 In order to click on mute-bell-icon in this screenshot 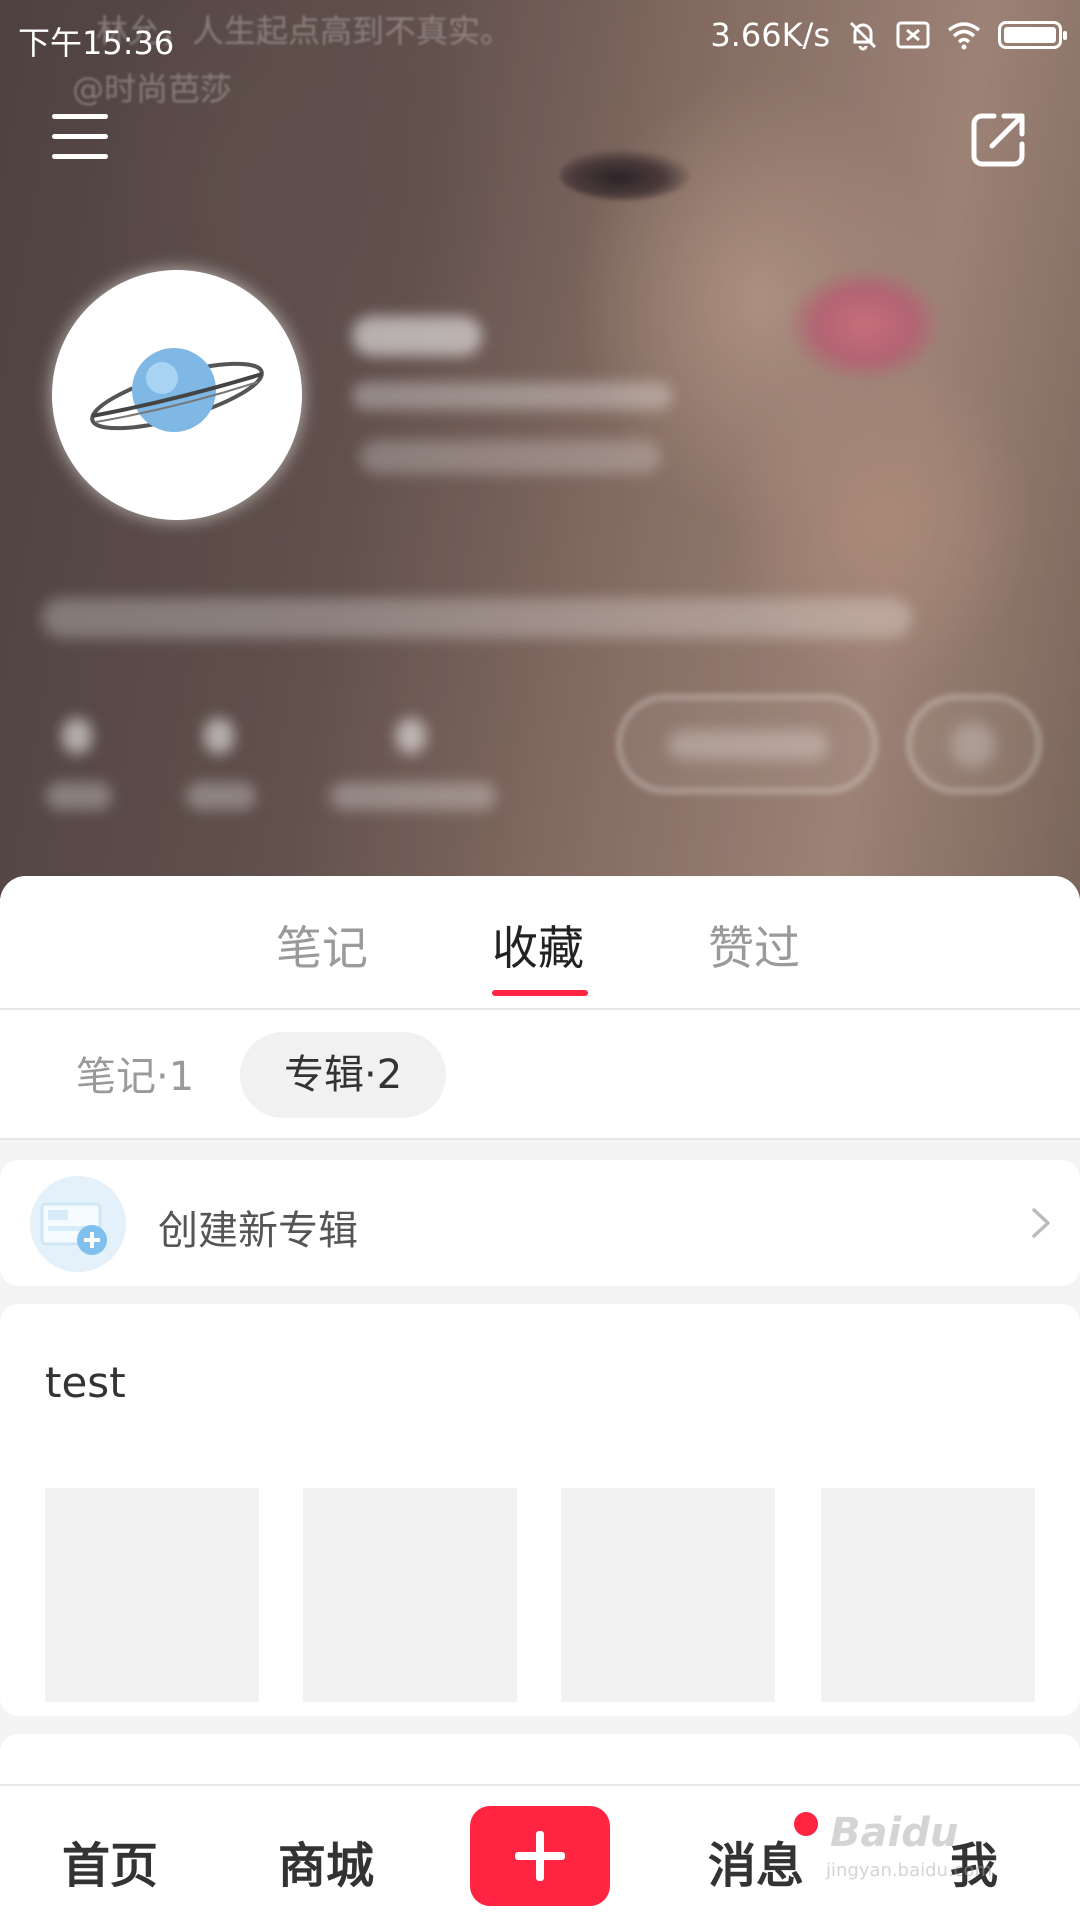, I will do `click(863, 36)`.